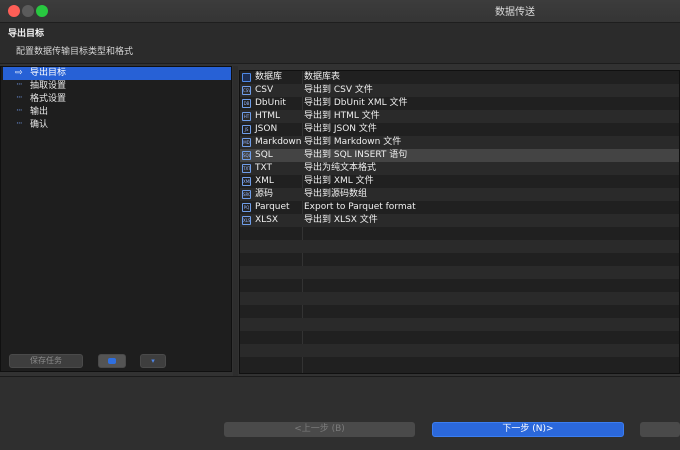 Image resolution: width=680 pixels, height=450 pixels. Describe the element at coordinates (246, 77) in the screenshot. I see `database-table-icon` at that location.